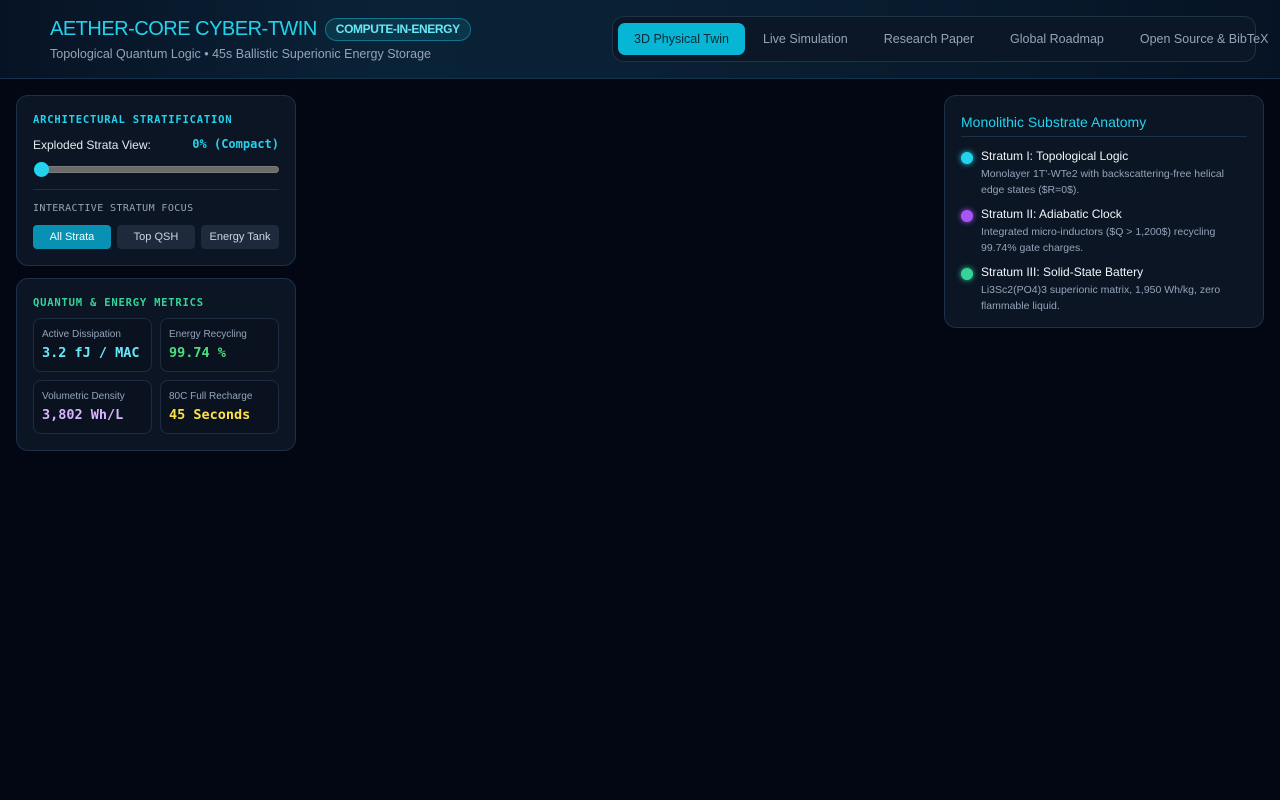  Describe the element at coordinates (211, 396) in the screenshot. I see `metric-label: 80C Full Recharge` at that location.